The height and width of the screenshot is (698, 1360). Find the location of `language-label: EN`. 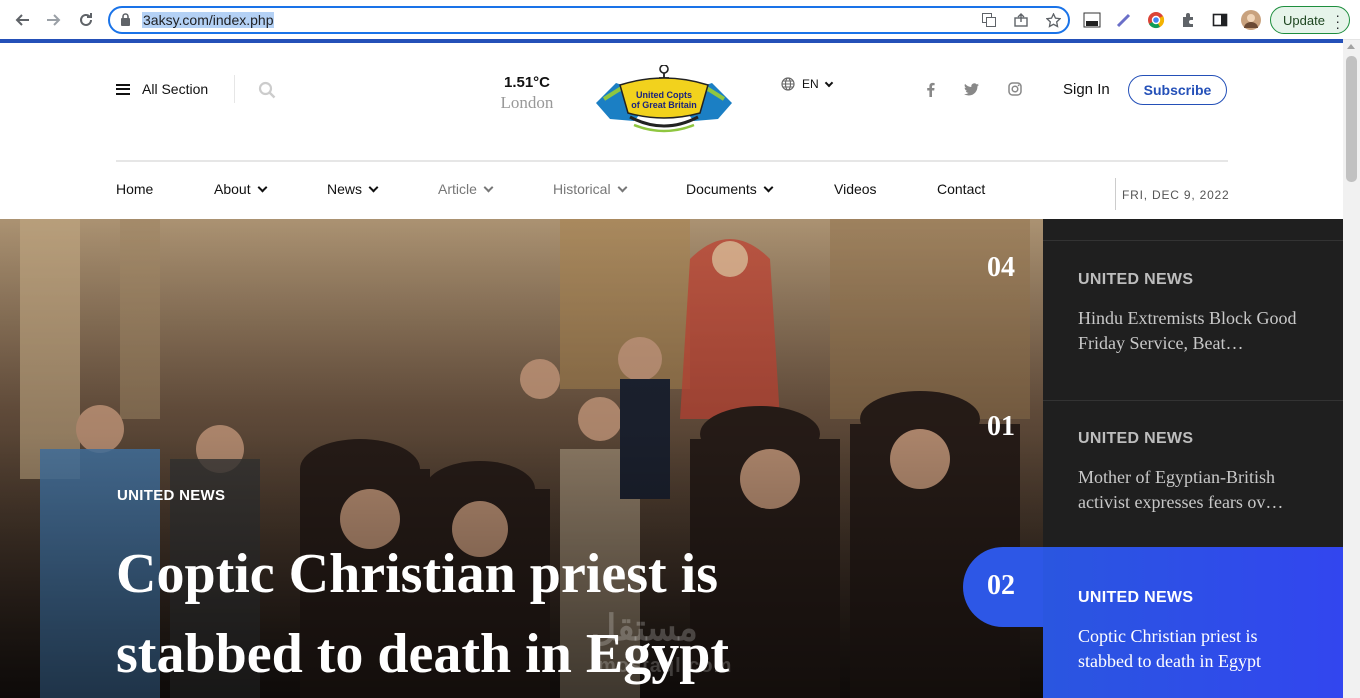

language-label: EN is located at coordinates (810, 84).